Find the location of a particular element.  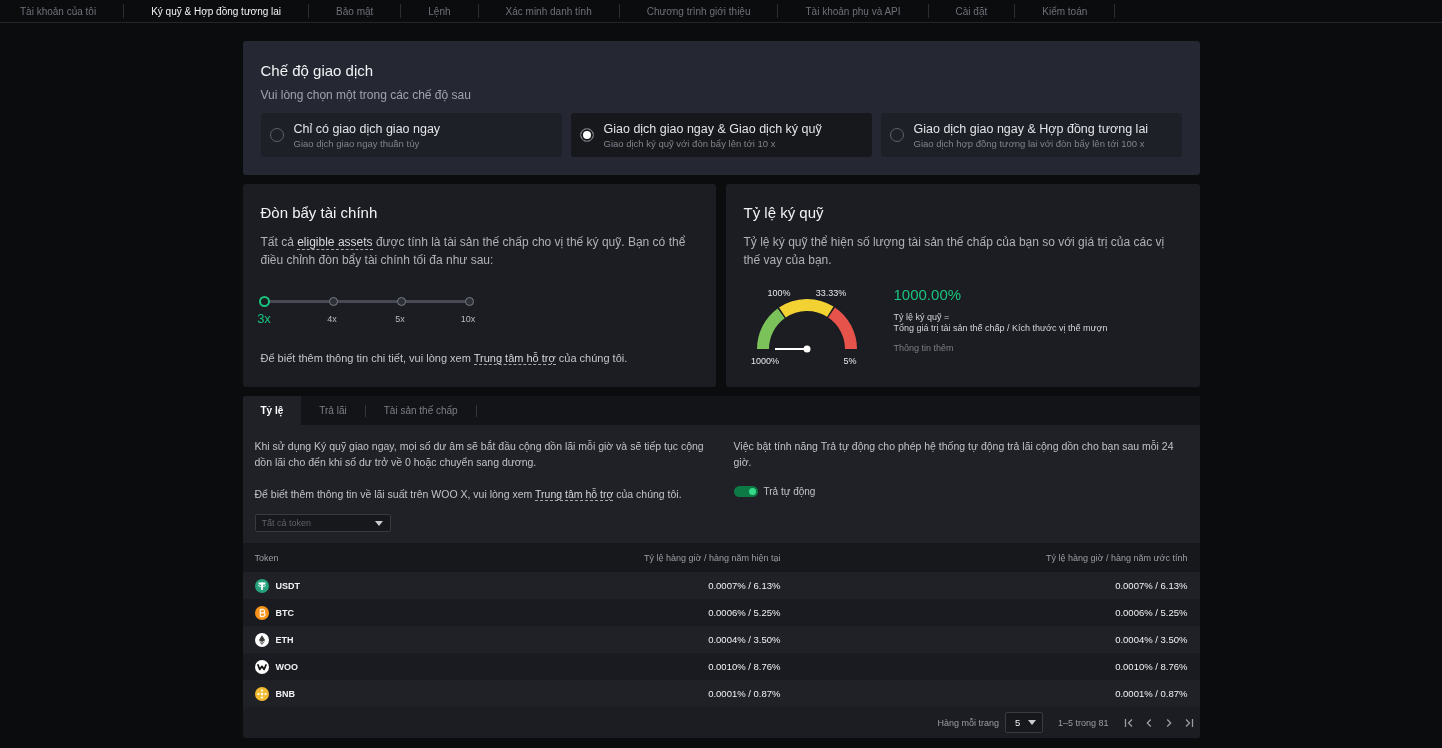

radio-button is located at coordinates (586, 135).